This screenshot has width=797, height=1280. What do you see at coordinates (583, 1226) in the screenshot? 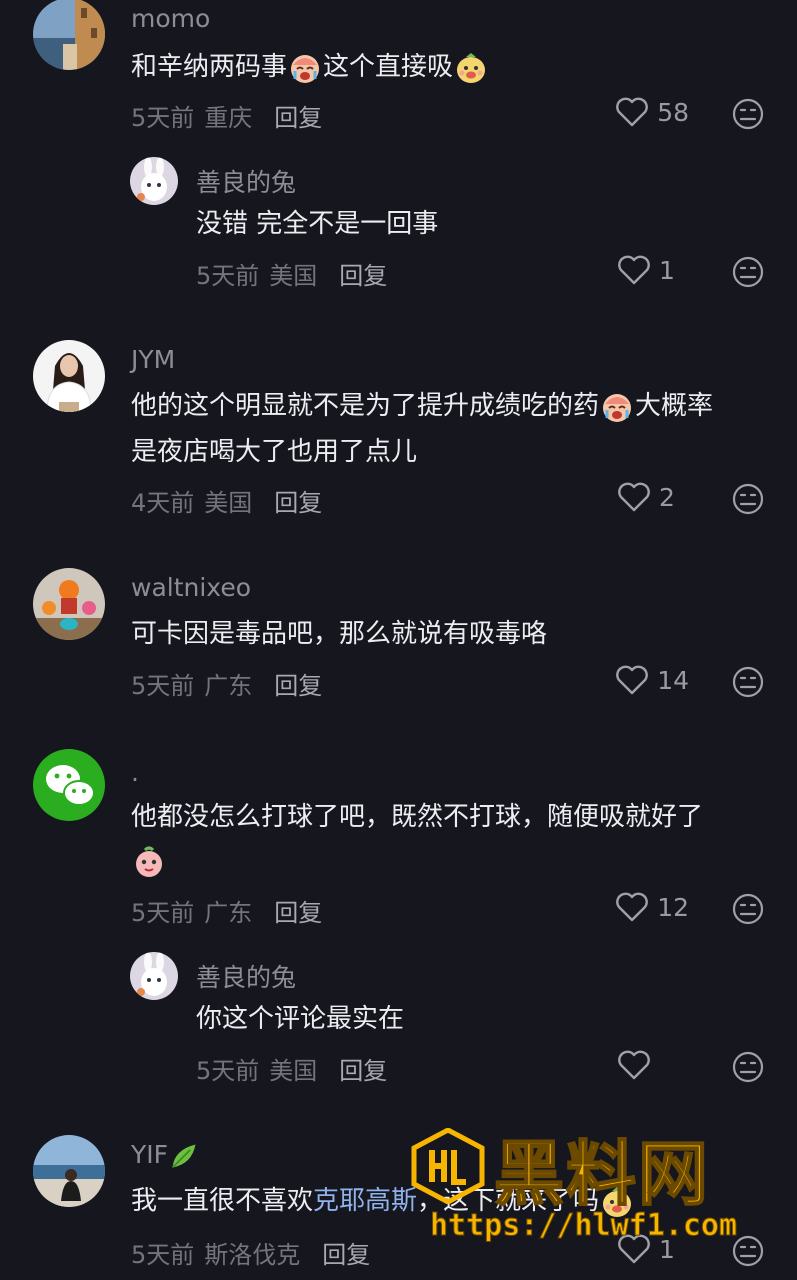
I see `watermark-url: https://hlwf1.com` at bounding box center [583, 1226].